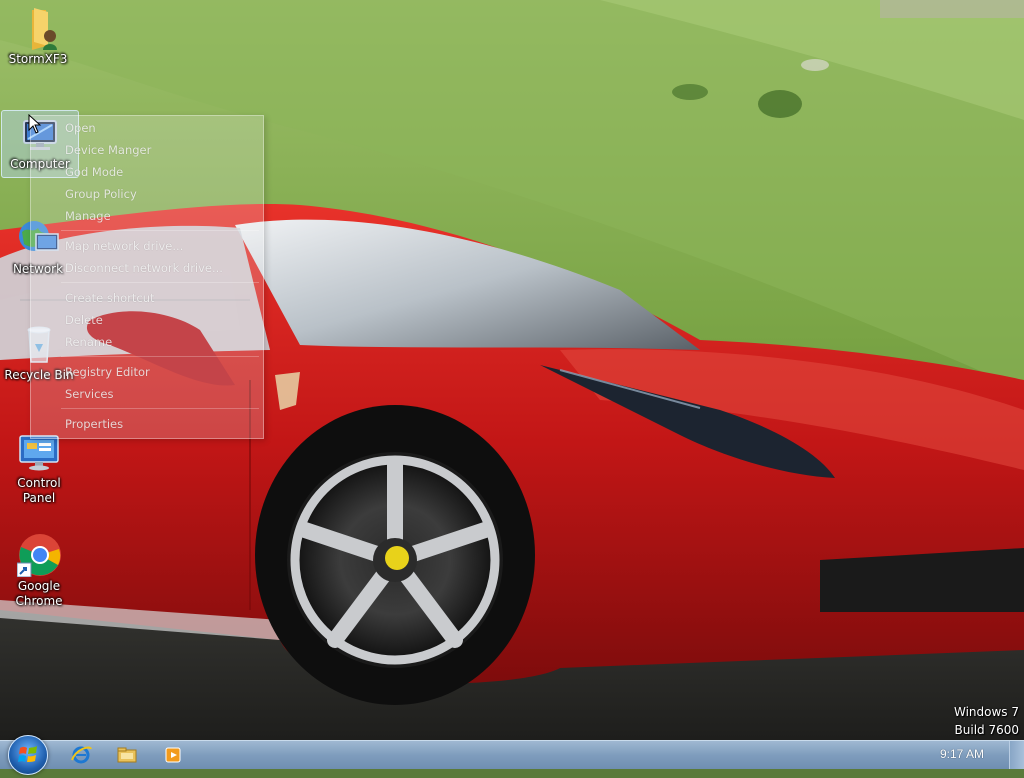  I want to click on desktop-icon-user-folder: StormXF3, so click(38, 36).